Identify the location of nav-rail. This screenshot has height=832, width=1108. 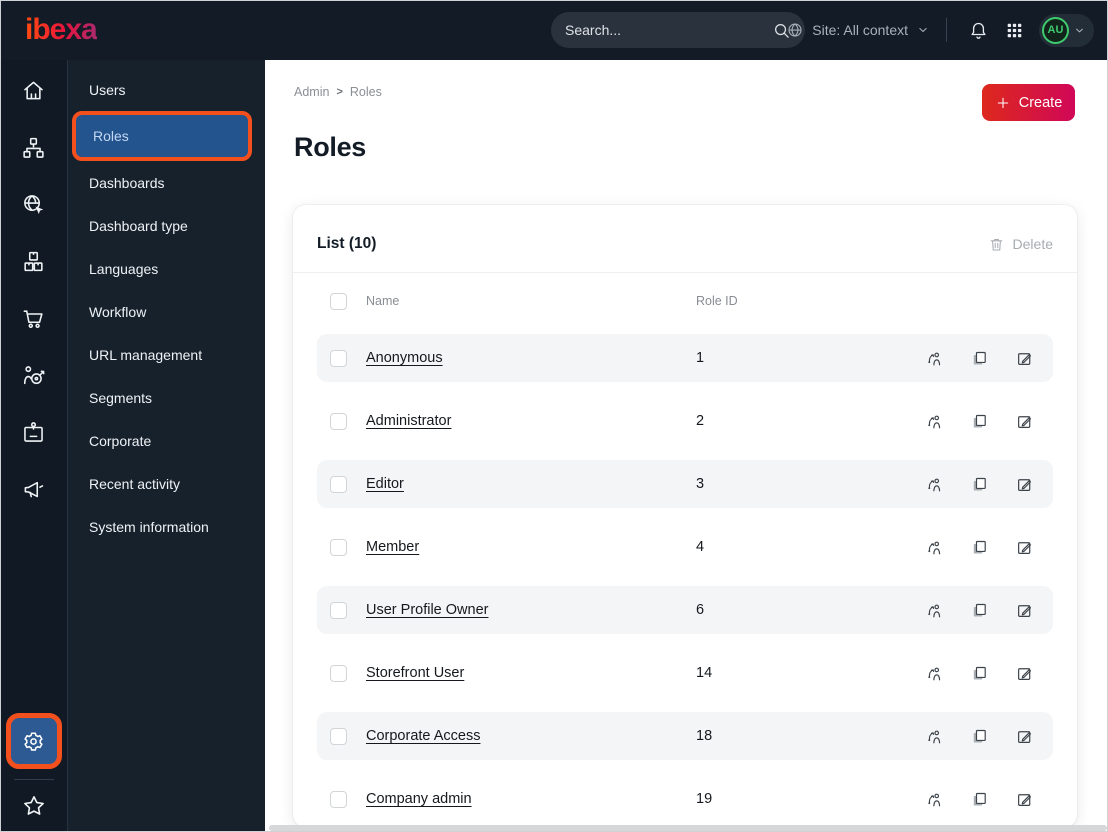
(34, 446).